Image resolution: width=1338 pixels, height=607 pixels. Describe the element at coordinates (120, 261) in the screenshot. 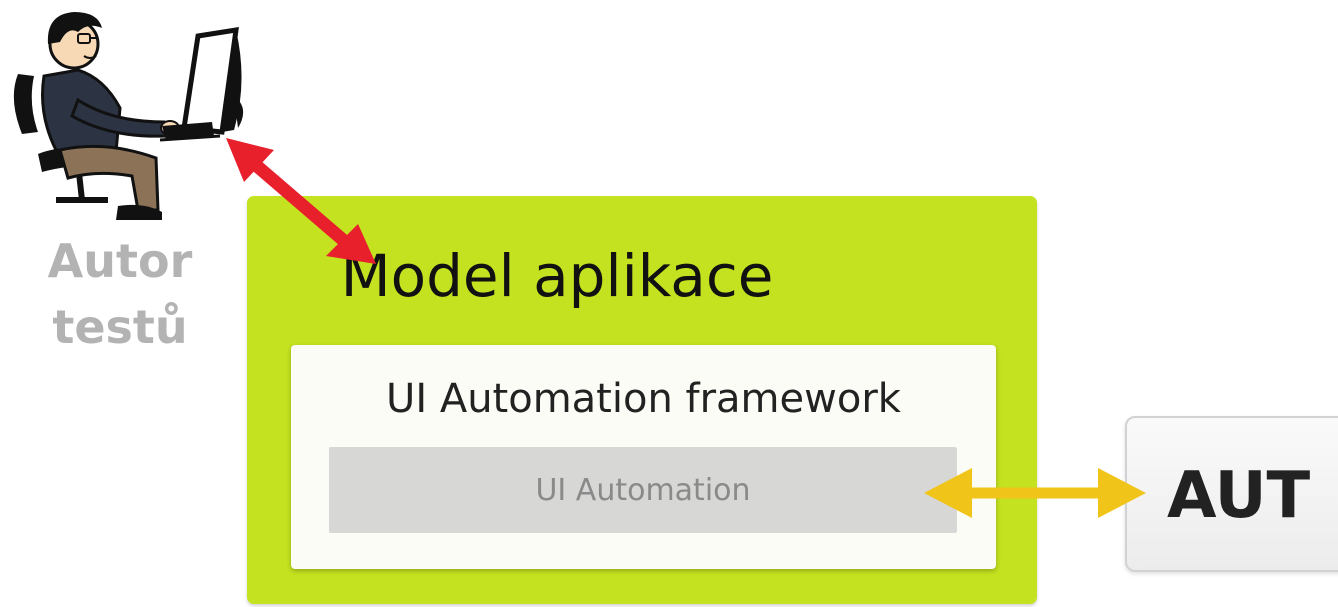

I see `author-label-line1: Autor` at that location.